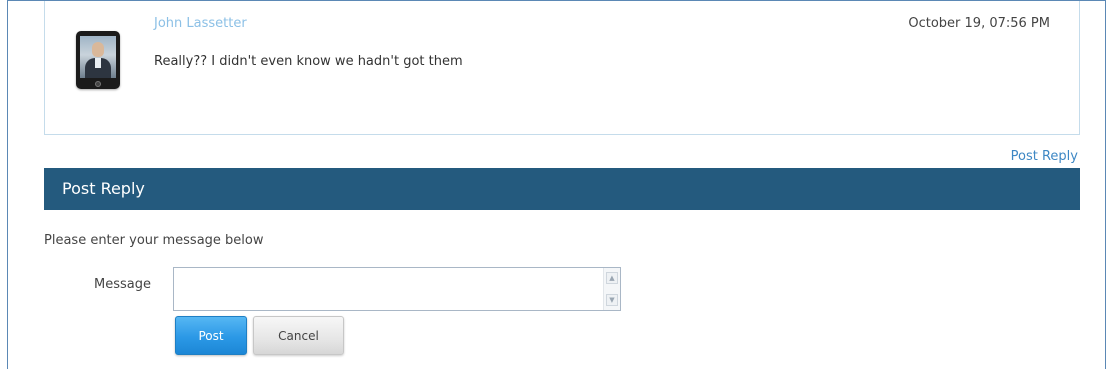 The image size is (1106, 369). I want to click on cancel-button: Cancel, so click(298, 335).